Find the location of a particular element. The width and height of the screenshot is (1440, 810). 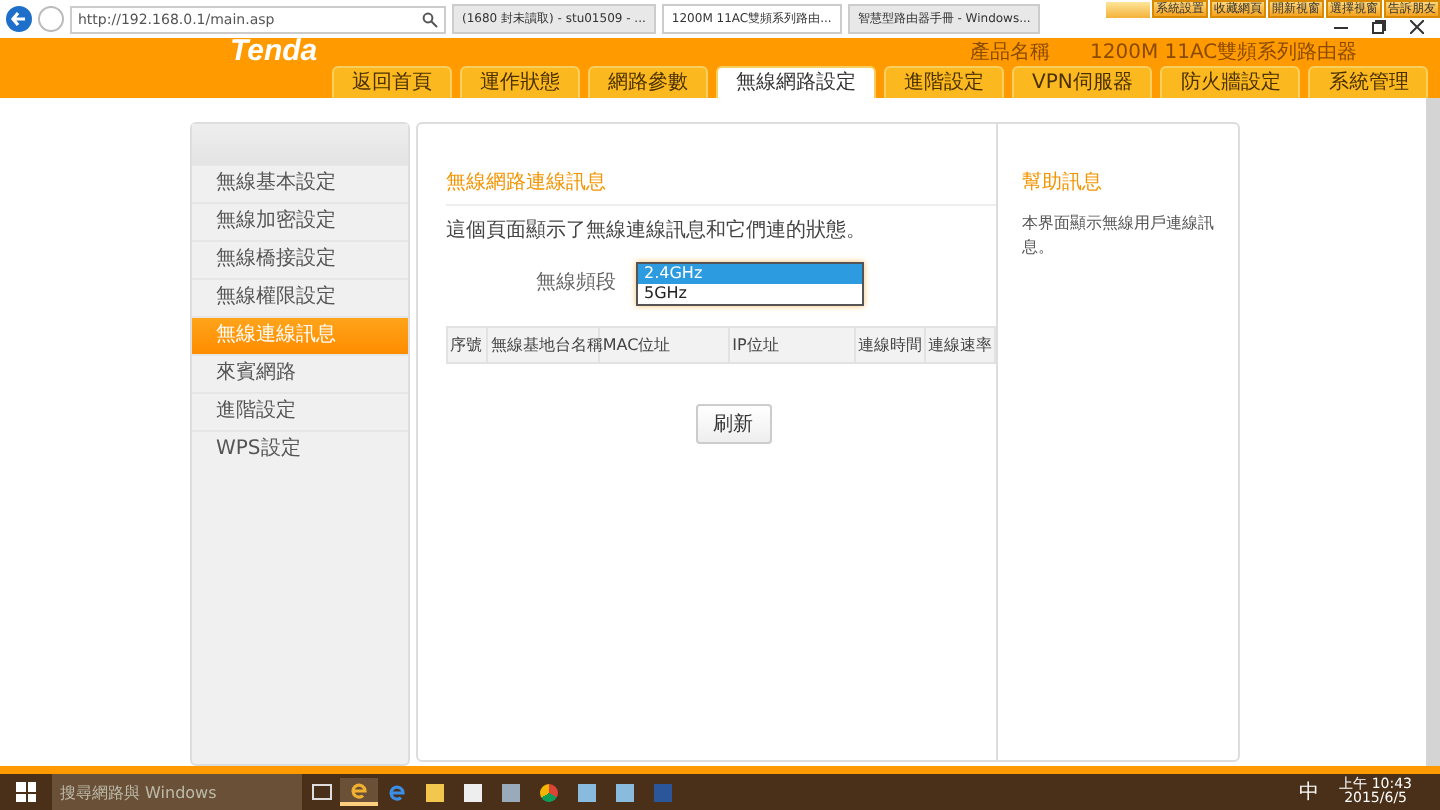

browser-icon is located at coordinates (359, 792).